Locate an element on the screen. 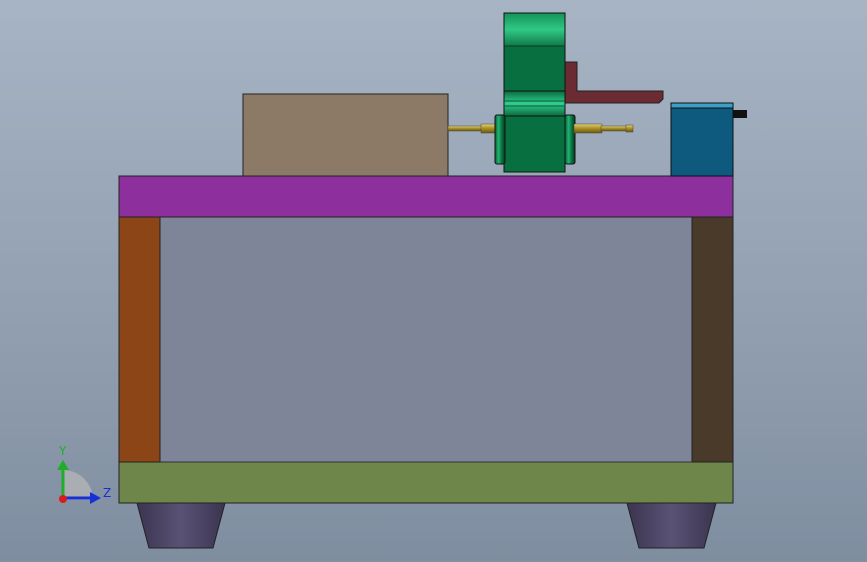 The image size is (867, 562). control-box is located at coordinates (702, 139).